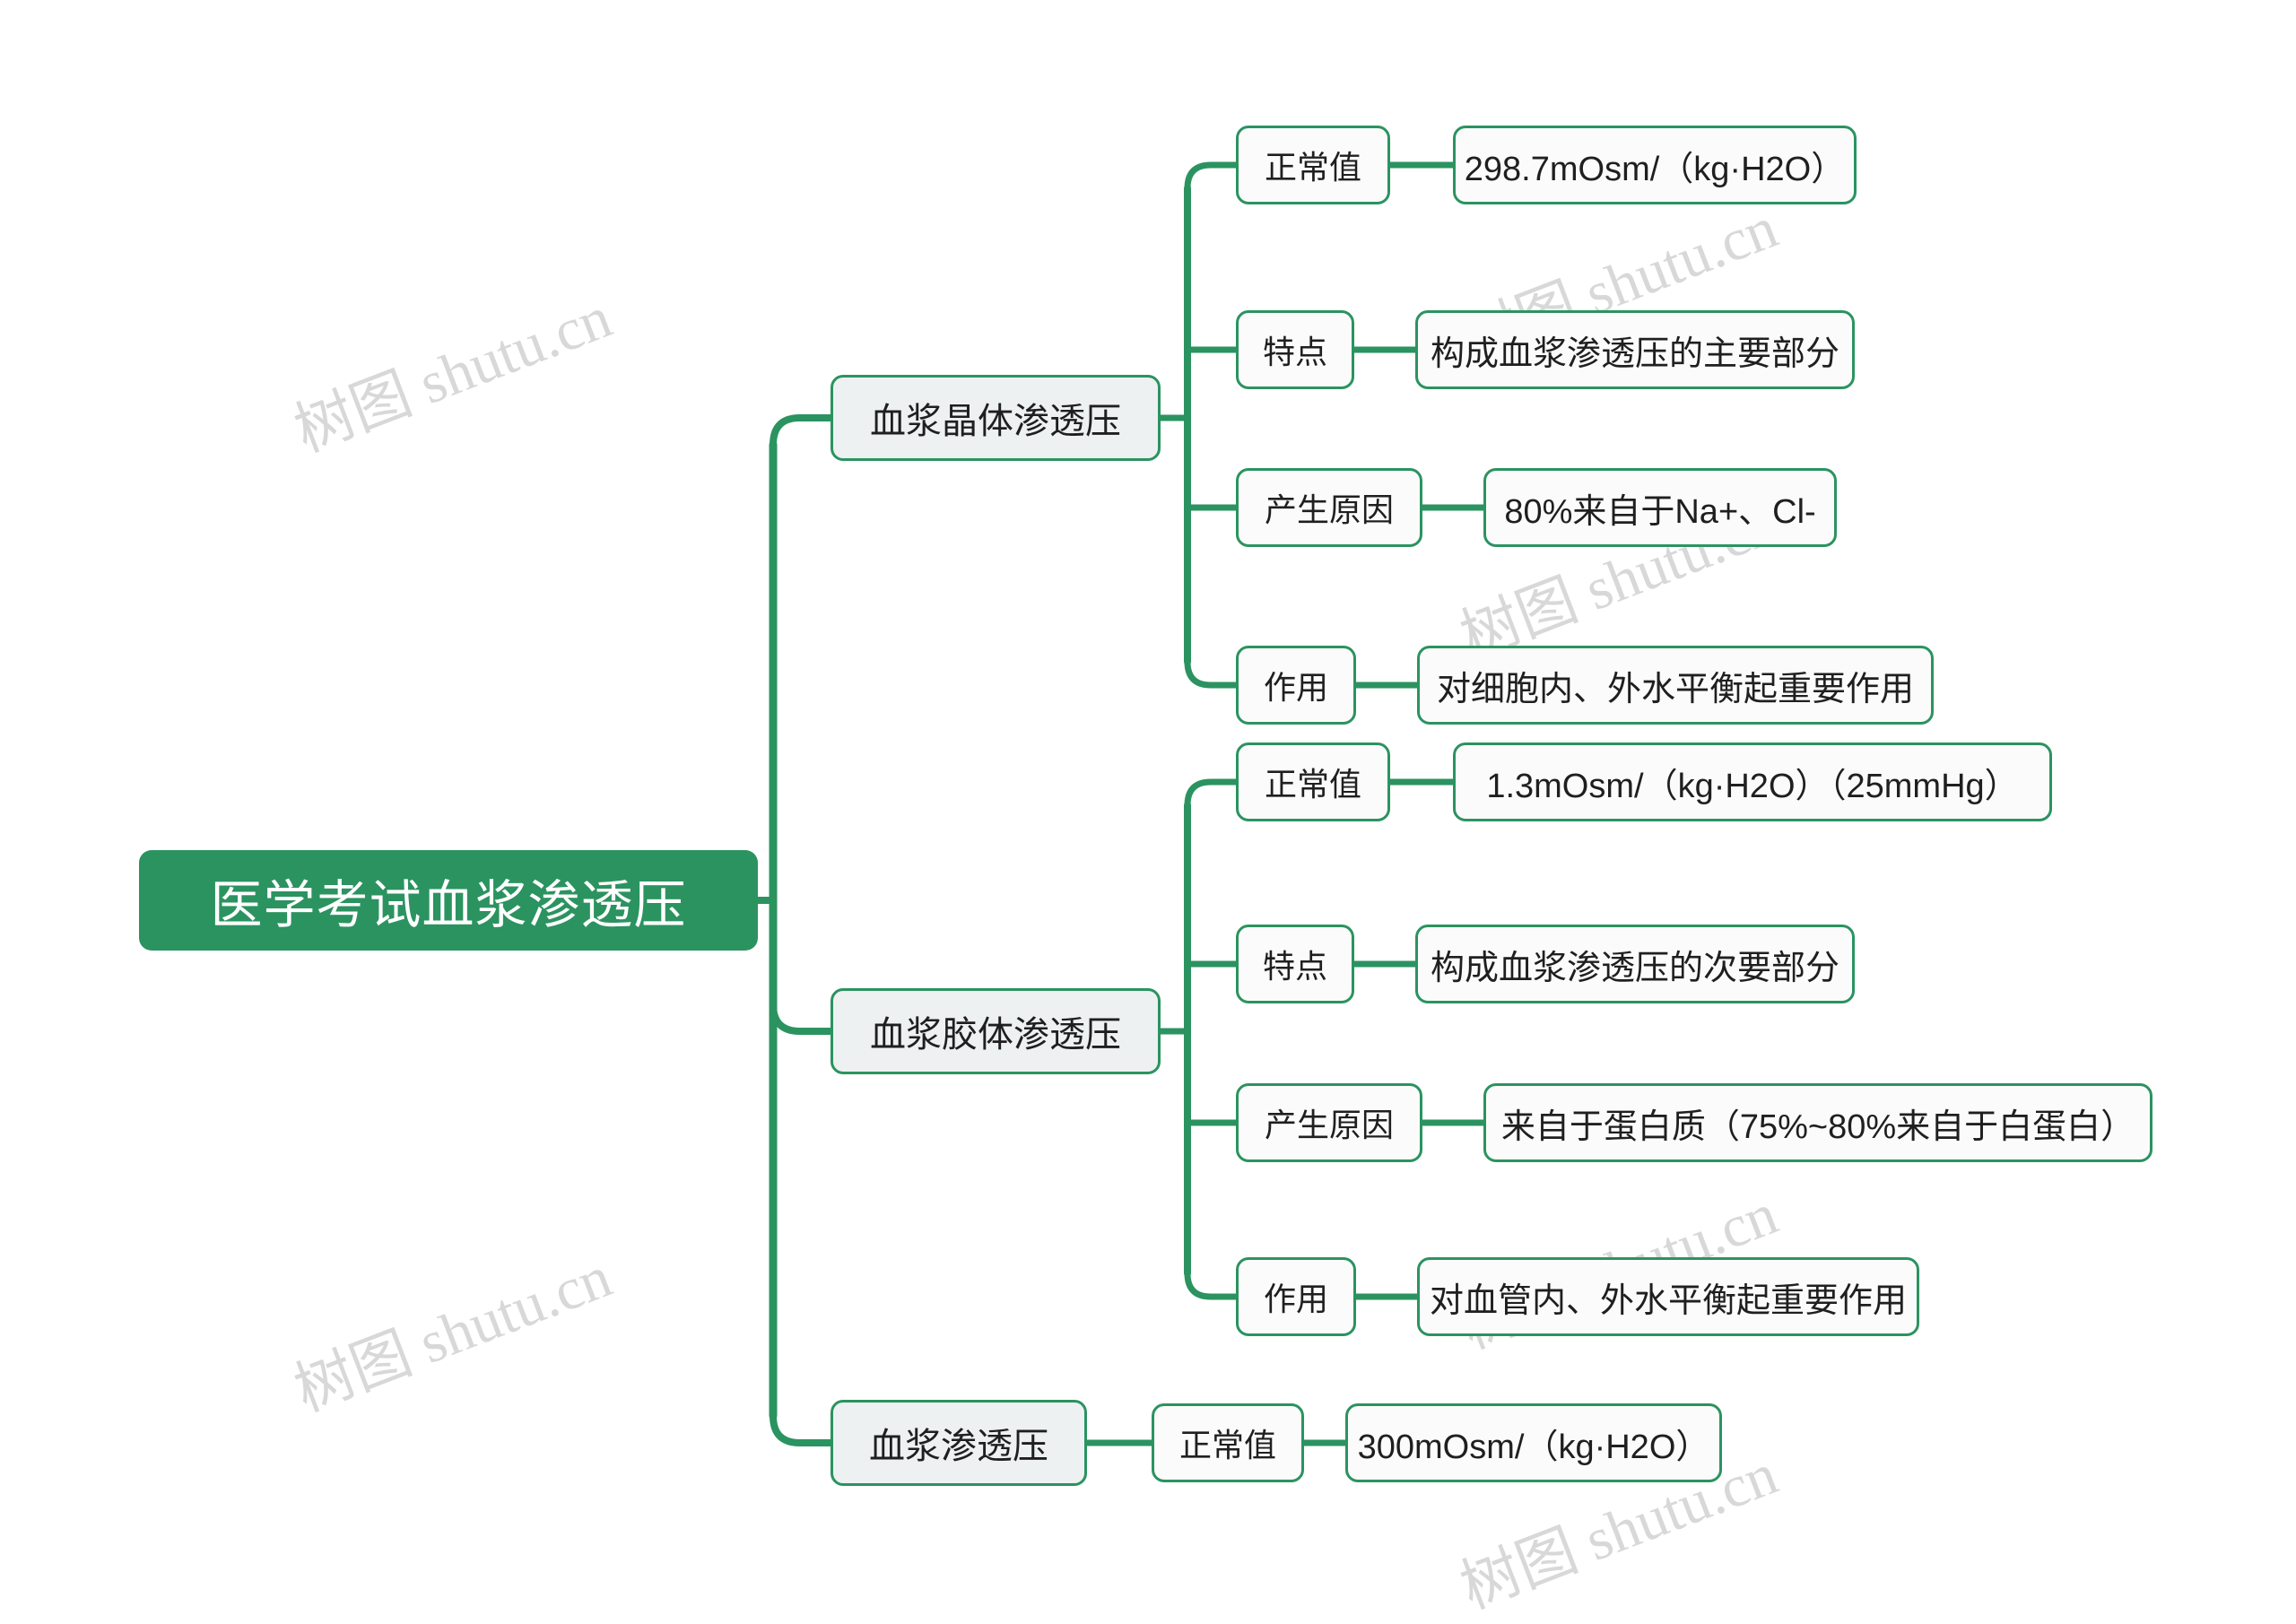 This screenshot has width=2296, height=1624. I want to click on branch-node-label: 血浆胶体渗透压, so click(995, 1035).